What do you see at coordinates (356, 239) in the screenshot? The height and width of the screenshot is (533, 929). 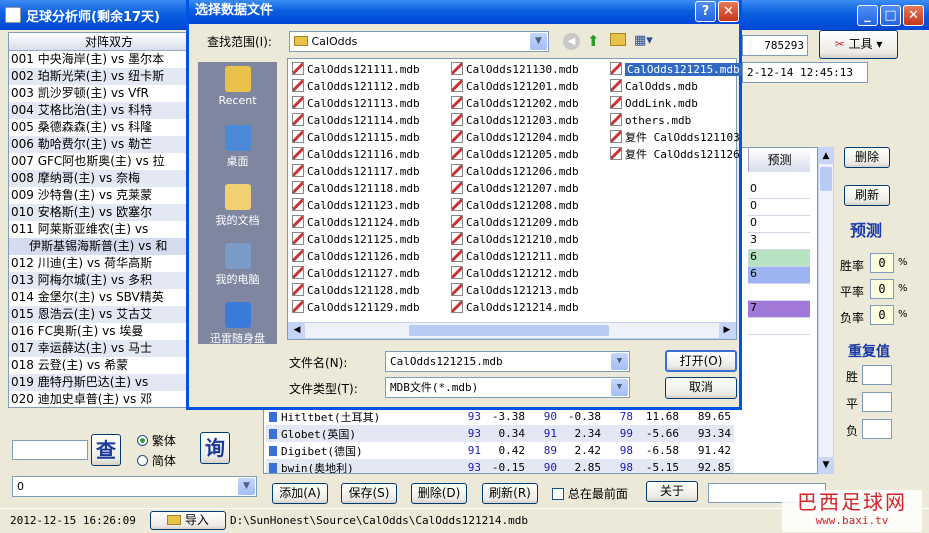 I see `file-item: CalOdds121125.mdb` at bounding box center [356, 239].